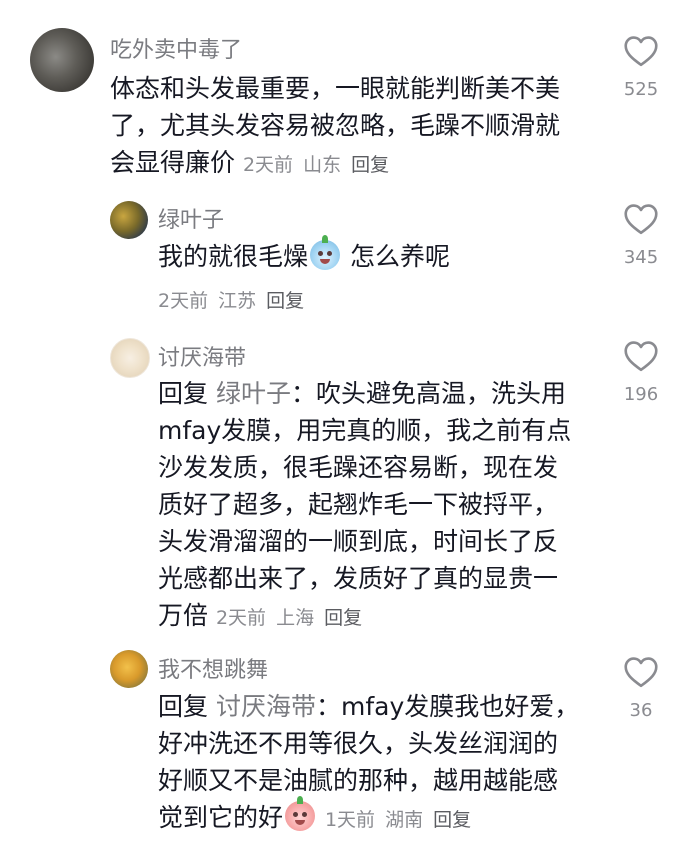 This screenshot has width=690, height=854. Describe the element at coordinates (364, 617) in the screenshot. I see `comment-line-last: 万倍 2天前 上海 回复` at that location.